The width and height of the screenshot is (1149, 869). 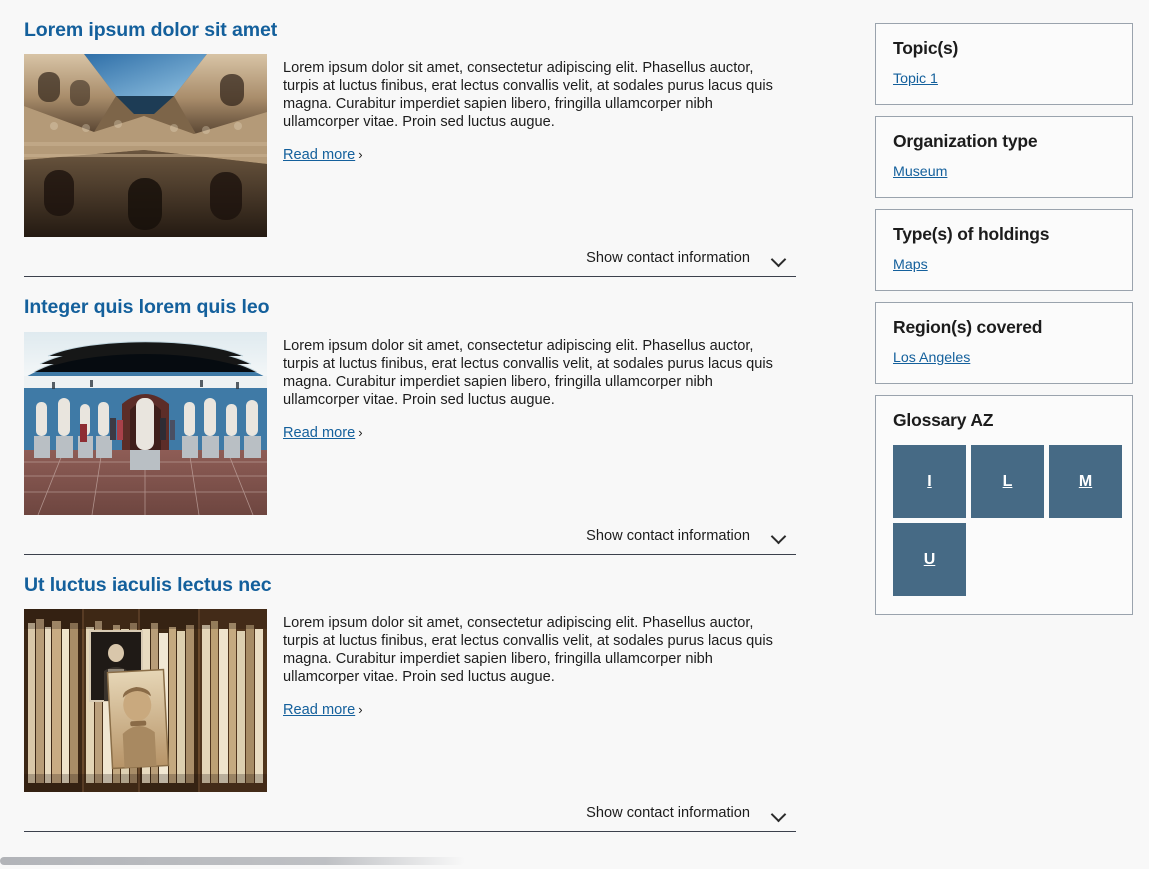 I want to click on glossary-letter-tile: I, so click(x=929, y=481).